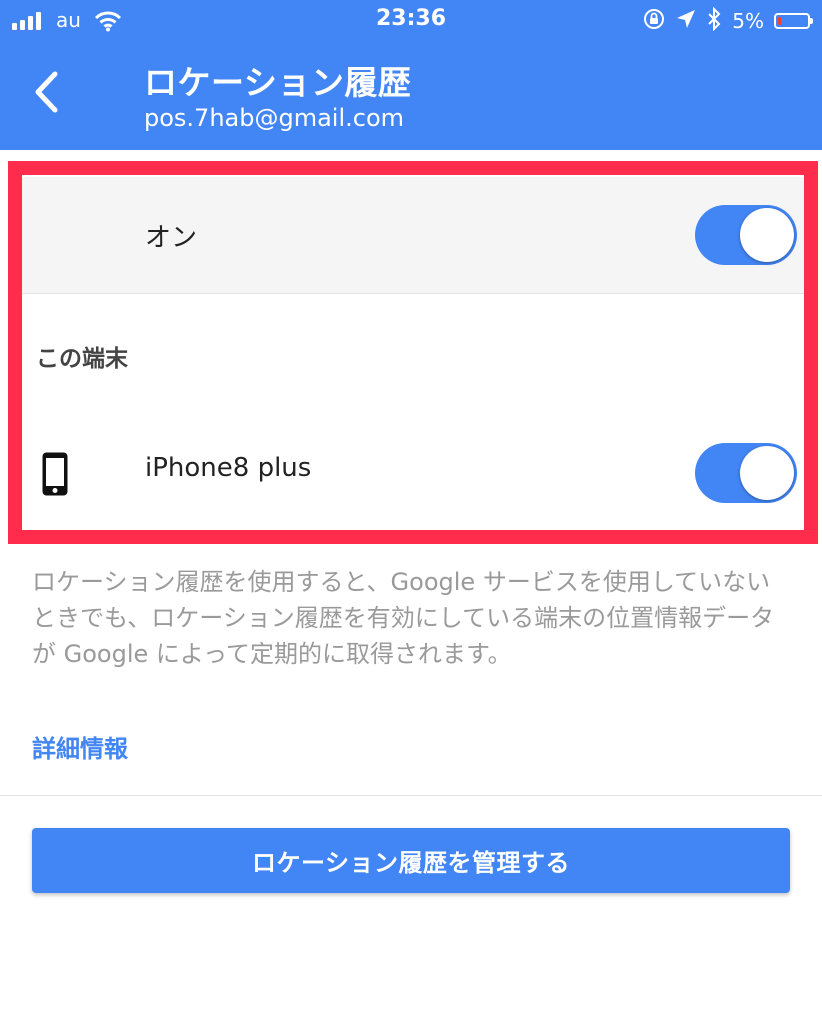  Describe the element at coordinates (727, 21) in the screenshot. I see `status-right-cluster: 5%` at that location.